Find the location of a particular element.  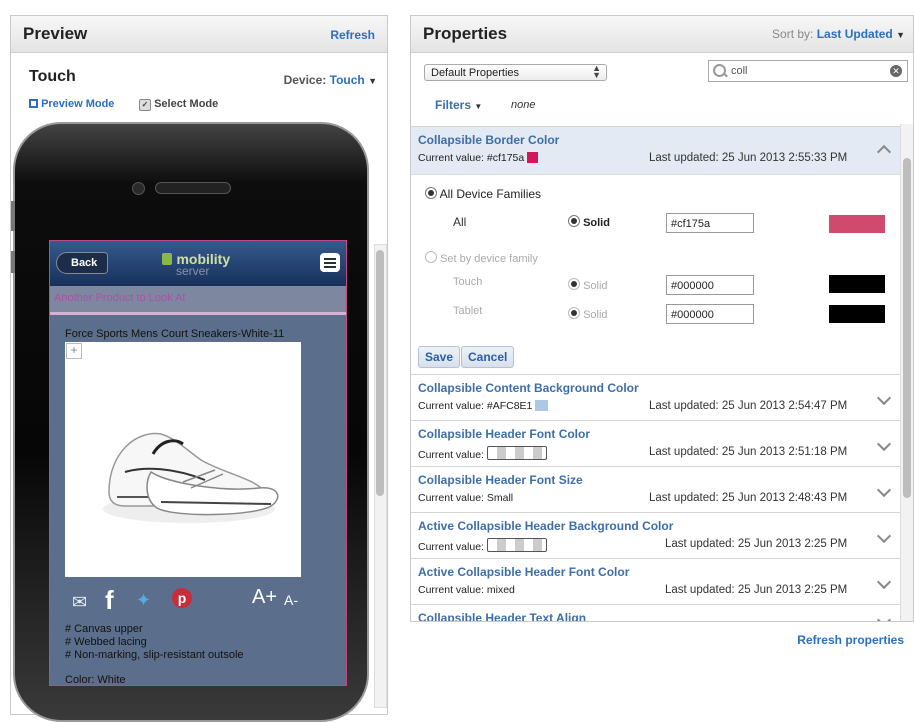

mobility-logo: mobility server is located at coordinates (196, 264).